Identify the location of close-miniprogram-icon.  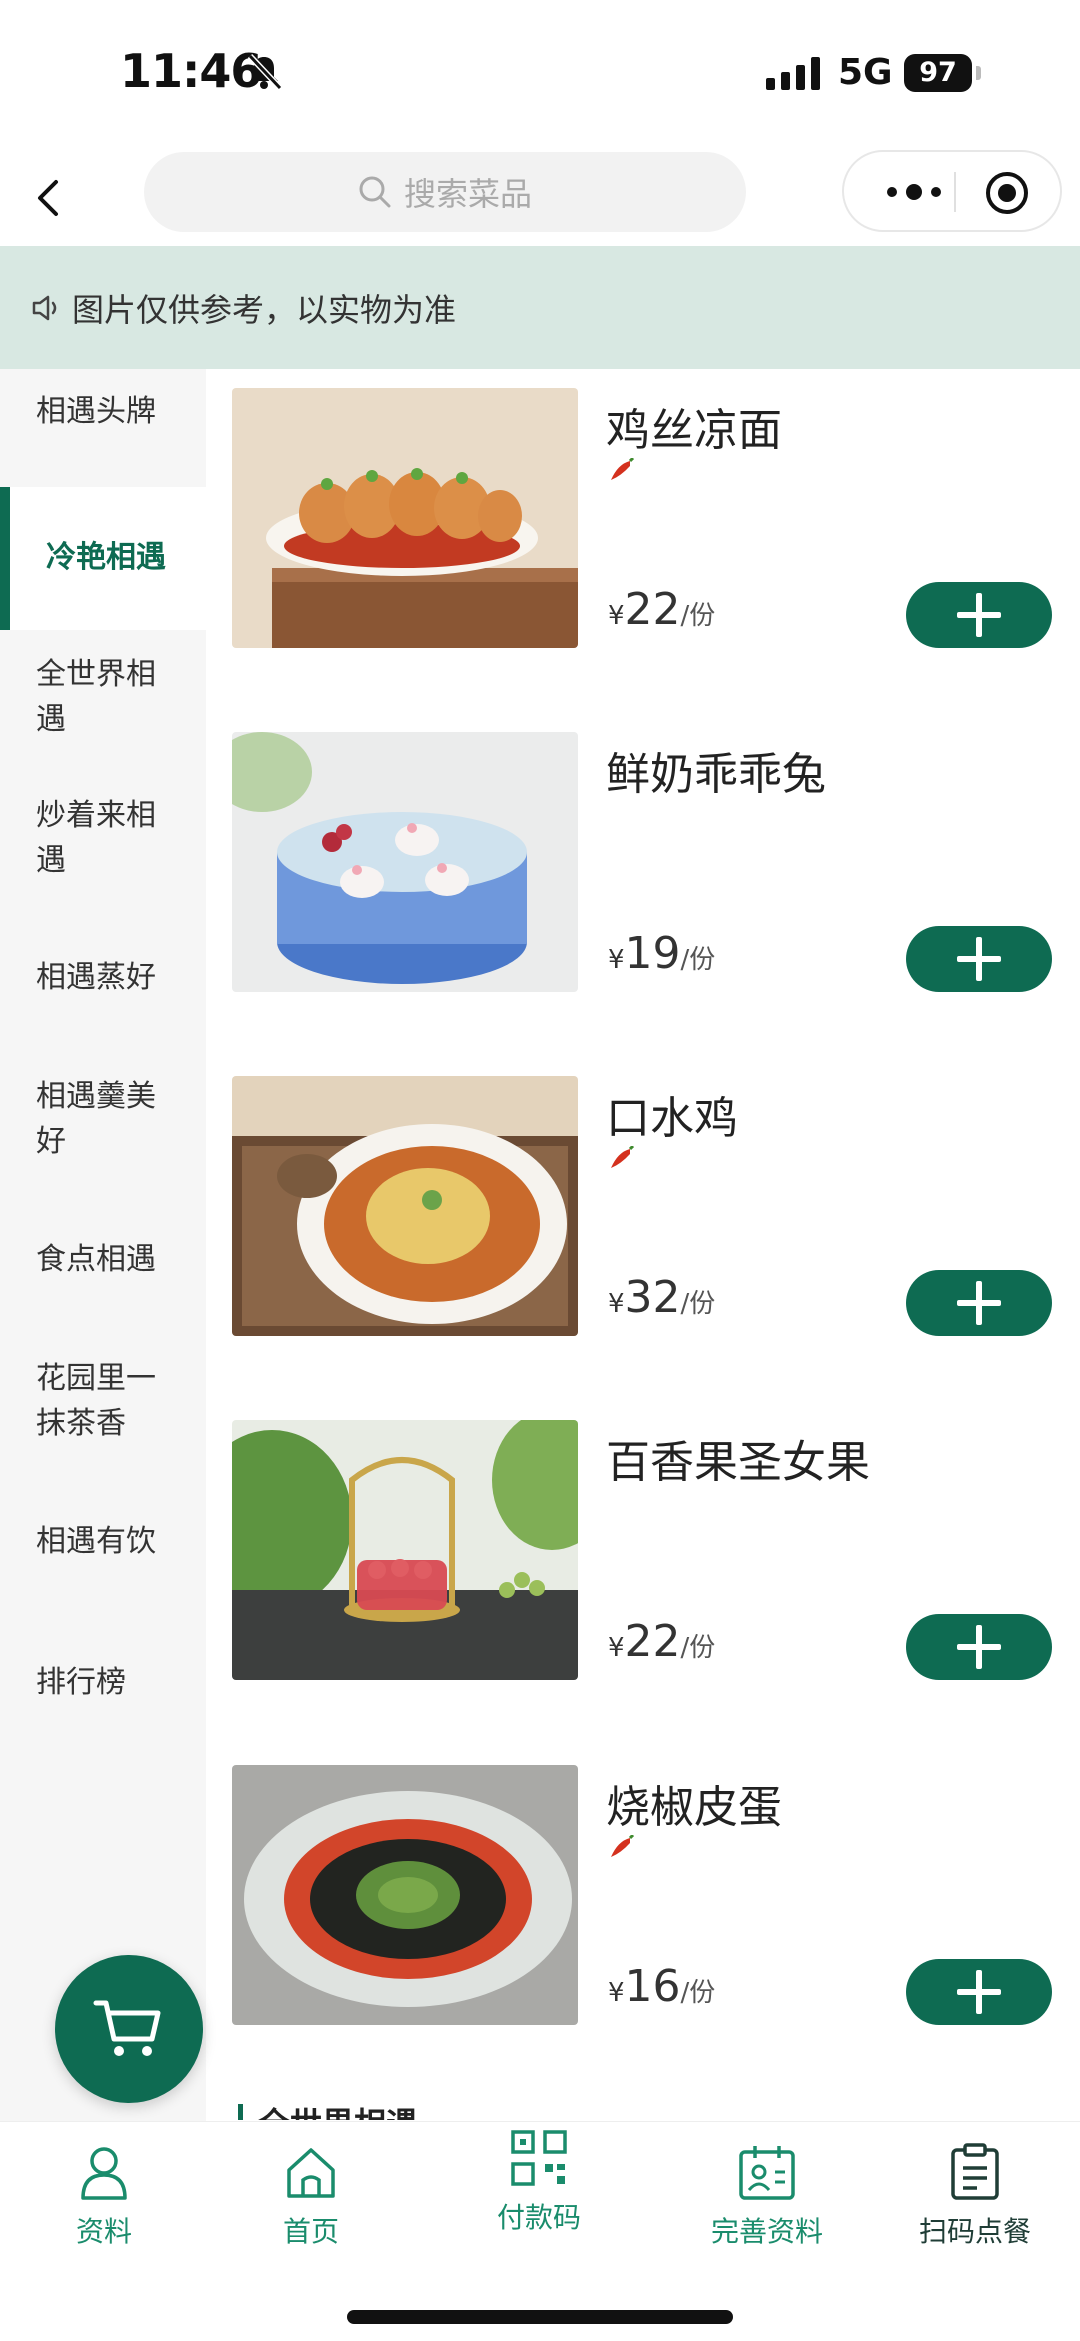
(1007, 193).